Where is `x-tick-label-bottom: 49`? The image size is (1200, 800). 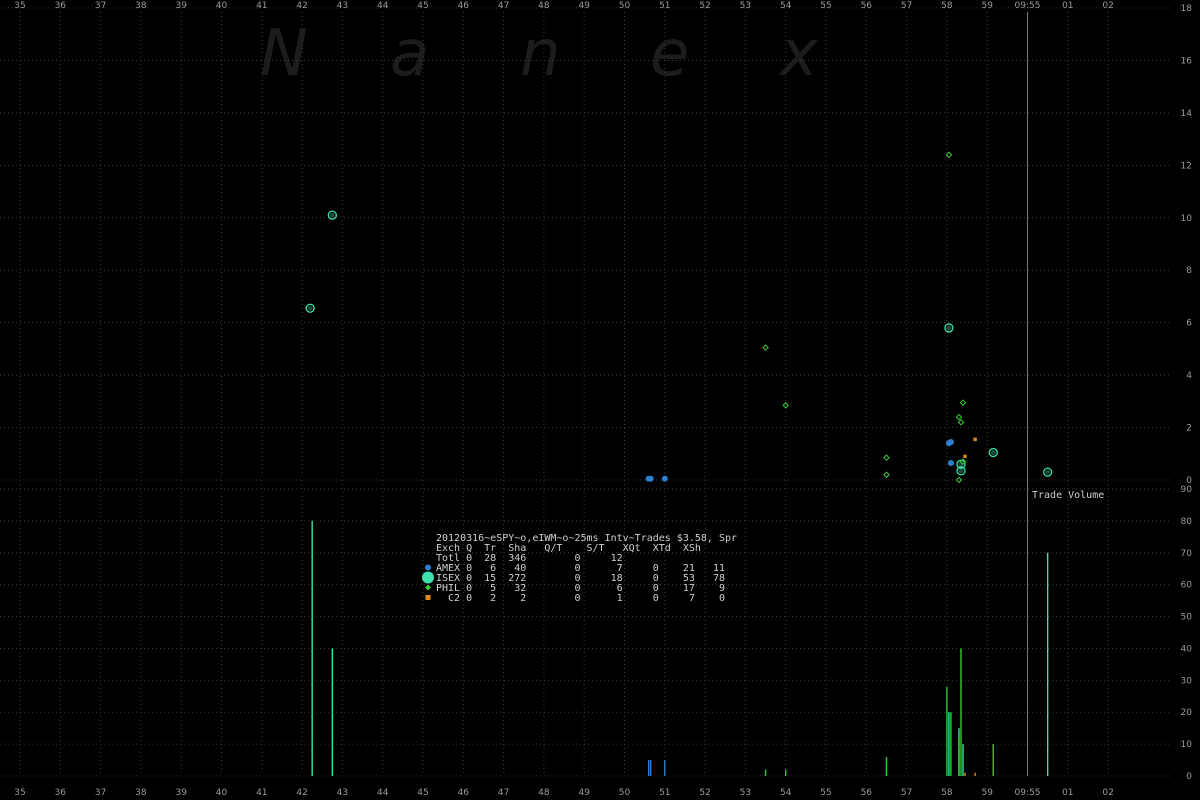 x-tick-label-bottom: 49 is located at coordinates (584, 793).